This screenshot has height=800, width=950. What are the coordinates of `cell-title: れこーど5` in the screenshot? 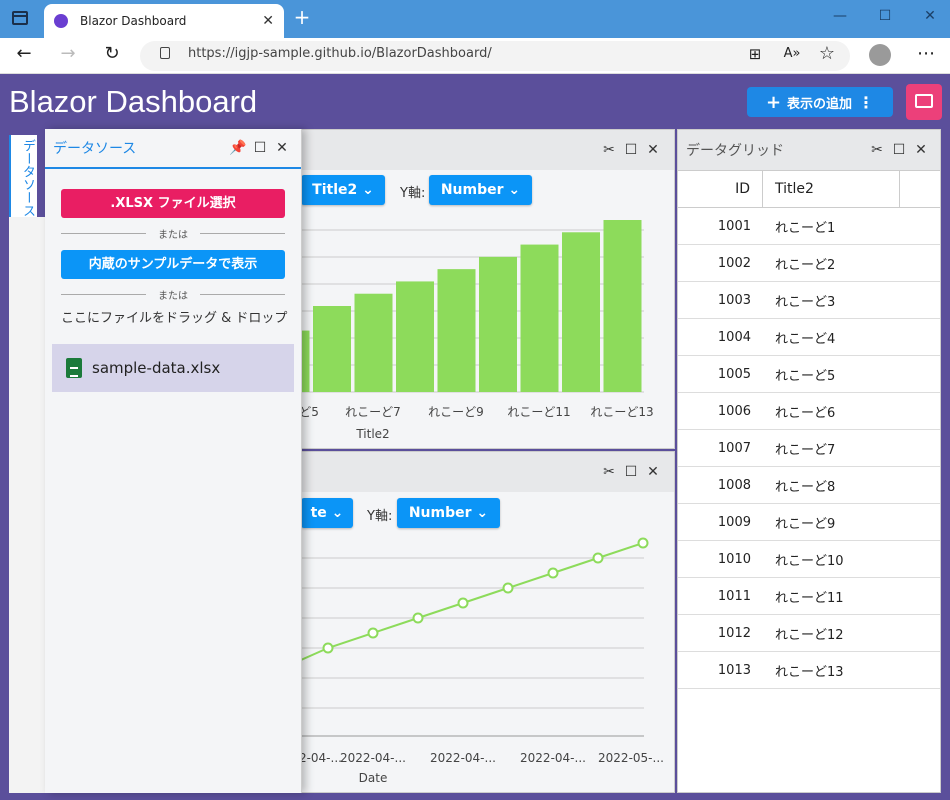 It's located at (805, 376).